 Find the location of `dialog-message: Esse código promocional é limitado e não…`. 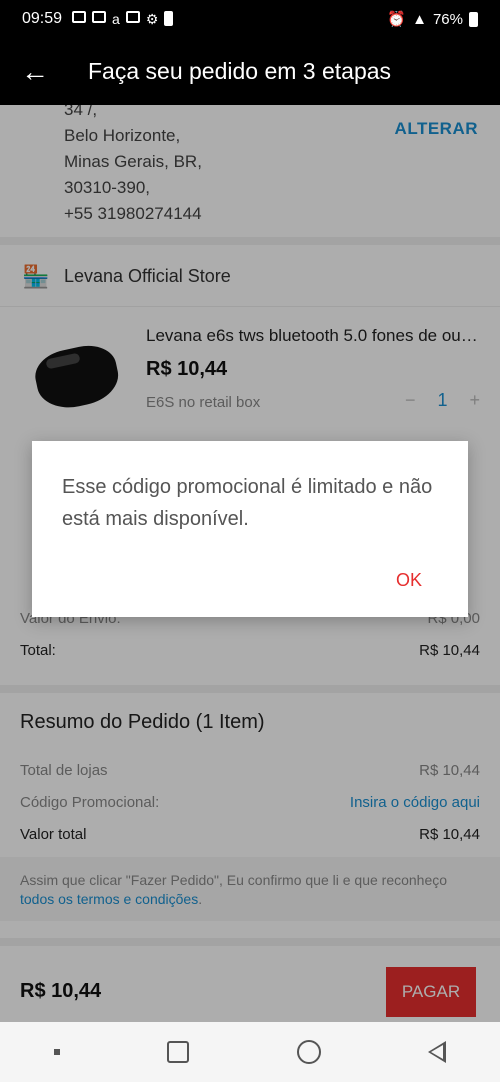

dialog-message: Esse código promocional é limitado e não… is located at coordinates (247, 503).